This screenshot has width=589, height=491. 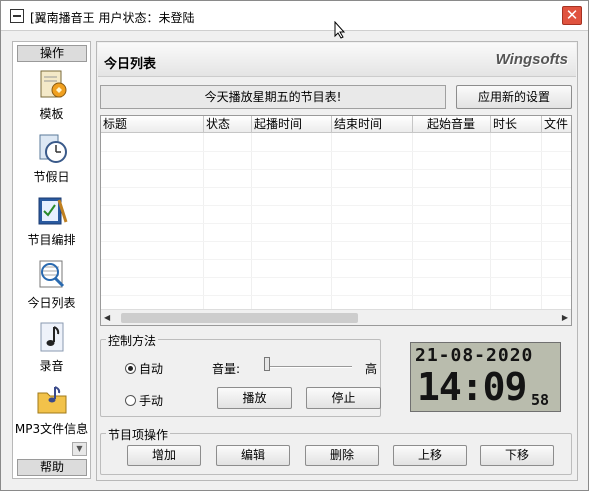 I want to click on sidebar-header: 操作, so click(x=52, y=53).